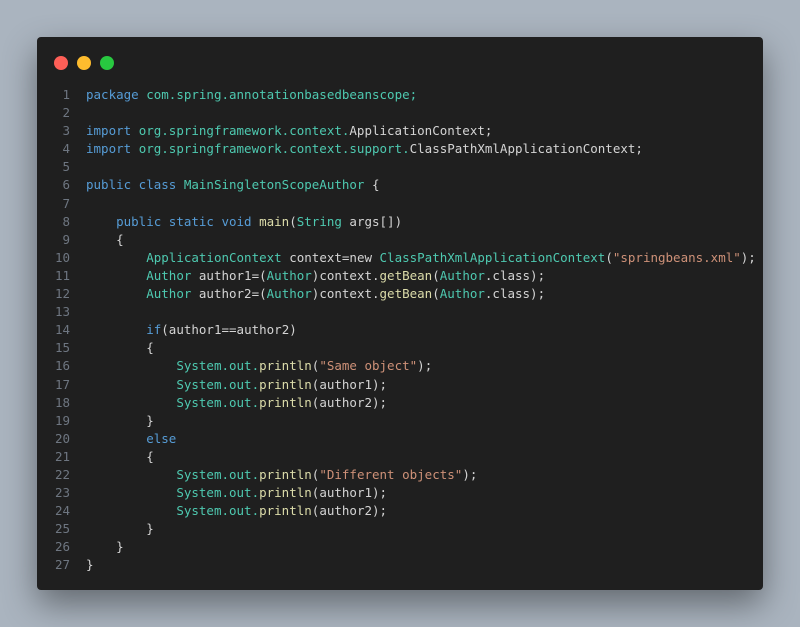  I want to click on code-line: 7, so click(400, 204).